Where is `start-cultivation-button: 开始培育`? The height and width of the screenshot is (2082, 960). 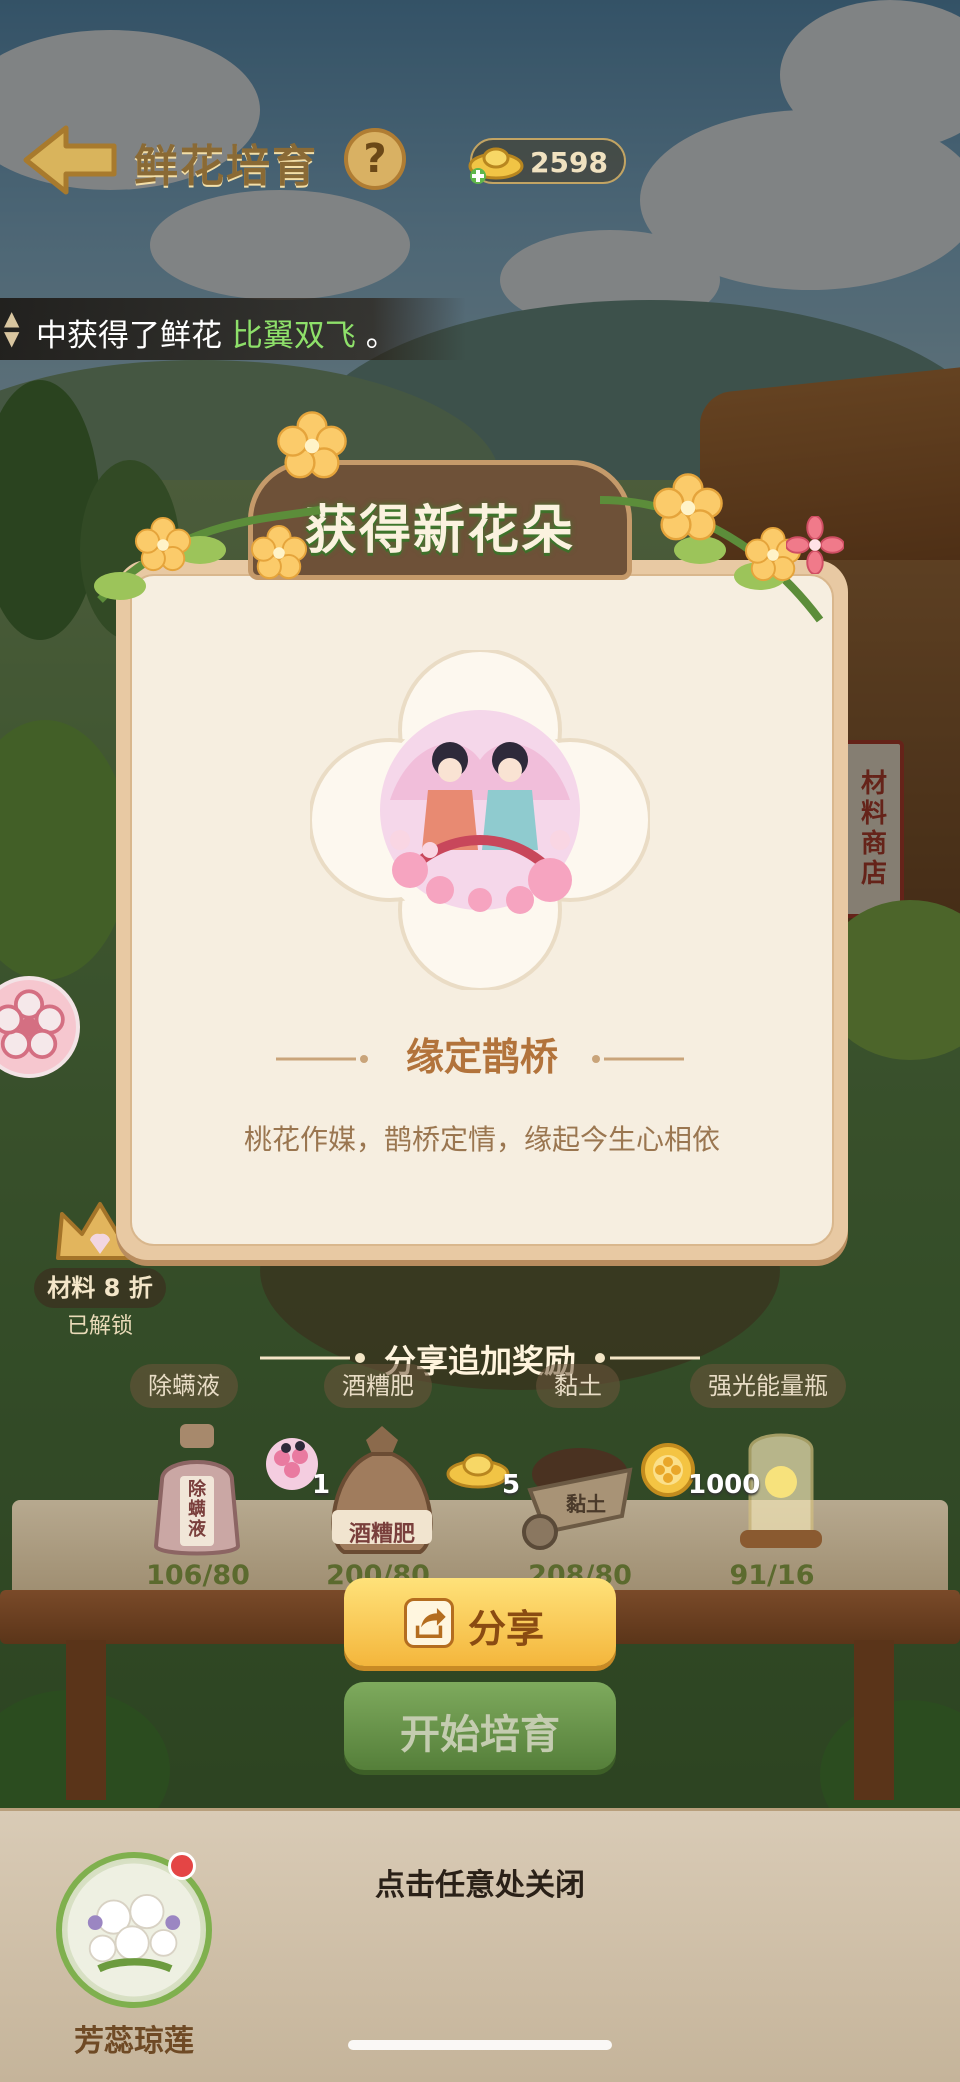 start-cultivation-button: 开始培育 is located at coordinates (480, 1726).